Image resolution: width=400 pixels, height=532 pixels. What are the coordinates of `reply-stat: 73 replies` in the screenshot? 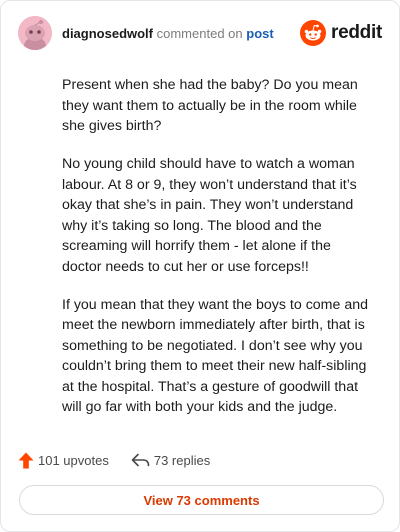 It's located at (170, 460).